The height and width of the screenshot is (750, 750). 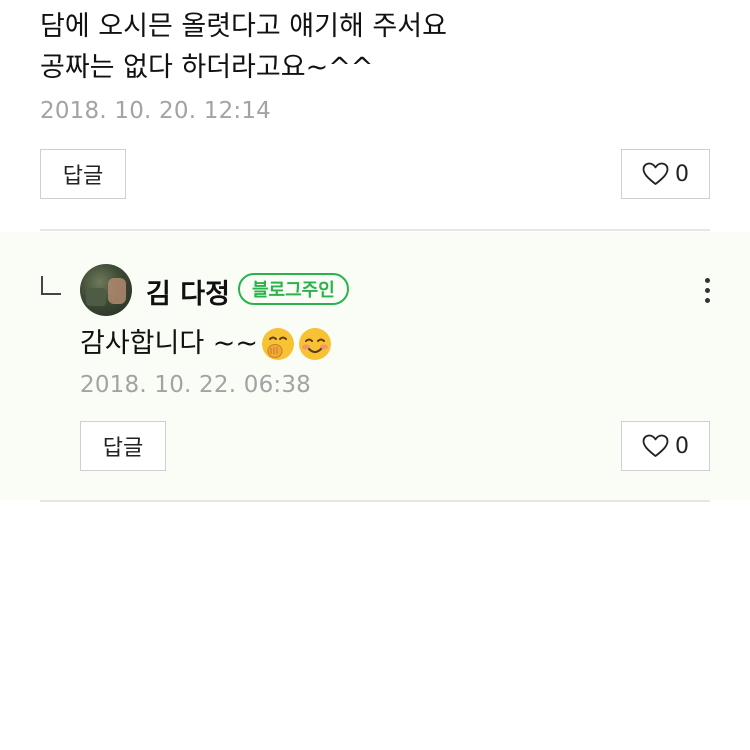 What do you see at coordinates (278, 344) in the screenshot?
I see `hand-over-mouth-emoji-icon` at bounding box center [278, 344].